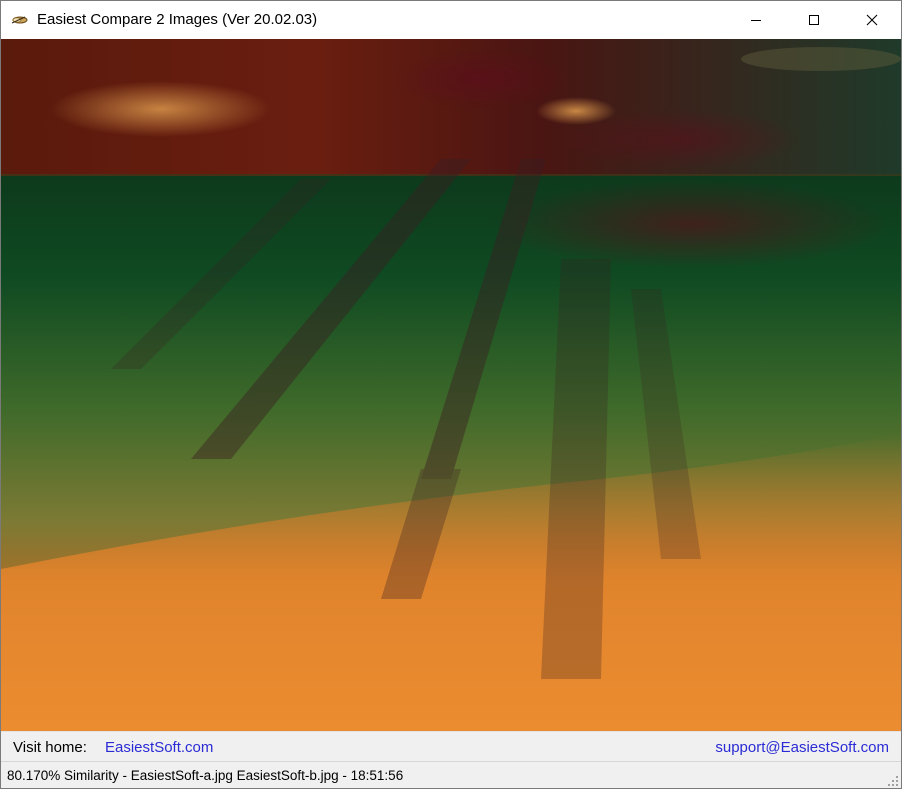 This screenshot has height=789, width=902. What do you see at coordinates (19, 20) in the screenshot?
I see `app-icon` at bounding box center [19, 20].